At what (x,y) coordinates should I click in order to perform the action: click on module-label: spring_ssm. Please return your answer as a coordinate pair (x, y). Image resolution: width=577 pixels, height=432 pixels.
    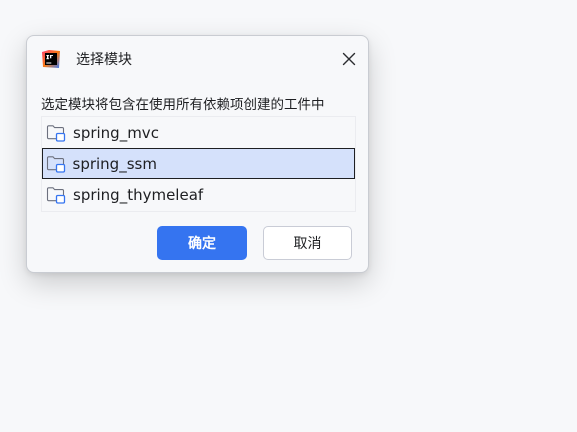
    Looking at the image, I should click on (114, 163).